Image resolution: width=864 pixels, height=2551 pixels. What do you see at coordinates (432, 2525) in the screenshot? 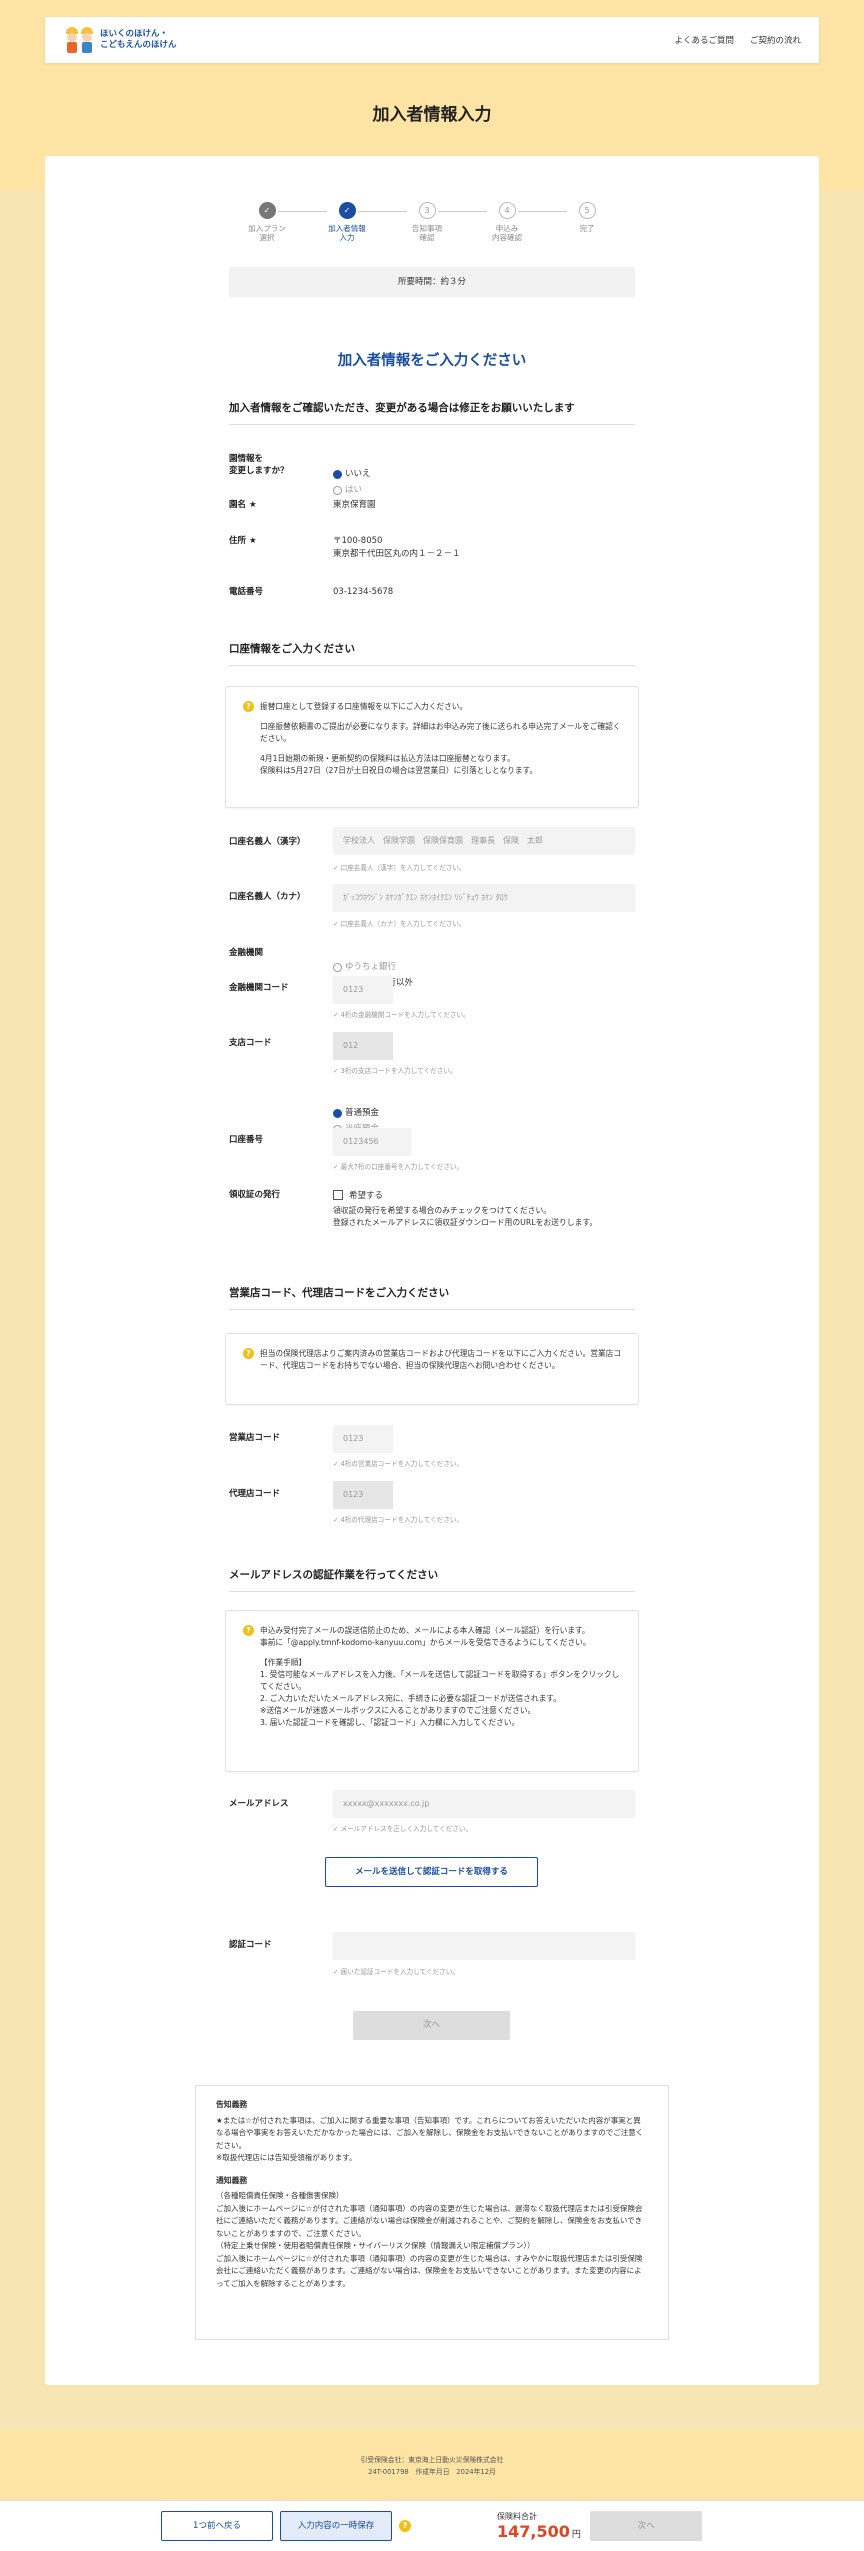
I see `bottom-action-bar: 1つ前へ戻る 入力内容の一時保存 ? 保険料合計 147,500 円 次へ` at bounding box center [432, 2525].